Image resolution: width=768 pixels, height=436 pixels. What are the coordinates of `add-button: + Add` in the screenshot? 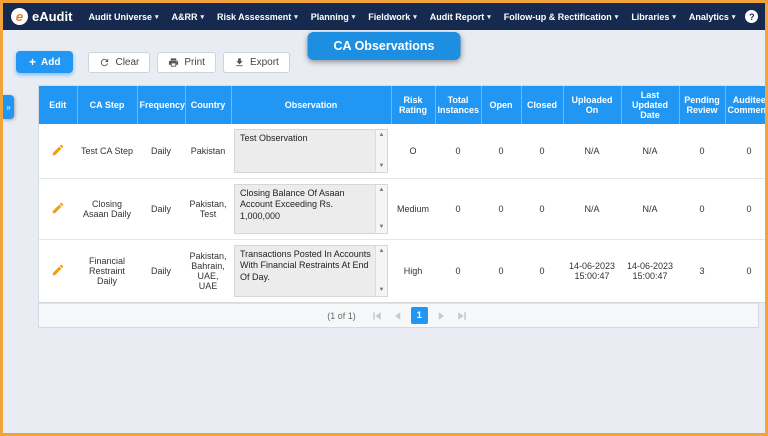 It's located at (45, 62).